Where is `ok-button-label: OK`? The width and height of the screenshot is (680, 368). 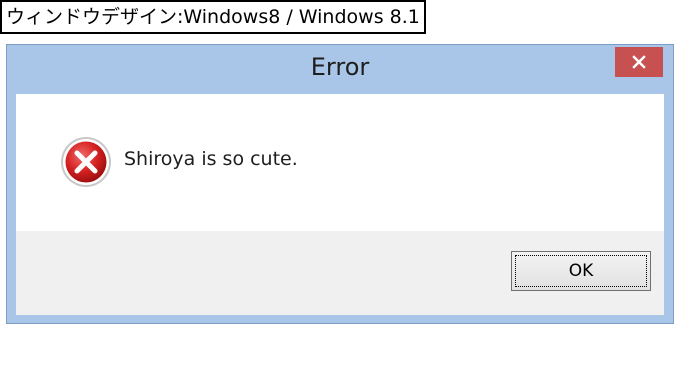
ok-button-label: OK is located at coordinates (581, 271).